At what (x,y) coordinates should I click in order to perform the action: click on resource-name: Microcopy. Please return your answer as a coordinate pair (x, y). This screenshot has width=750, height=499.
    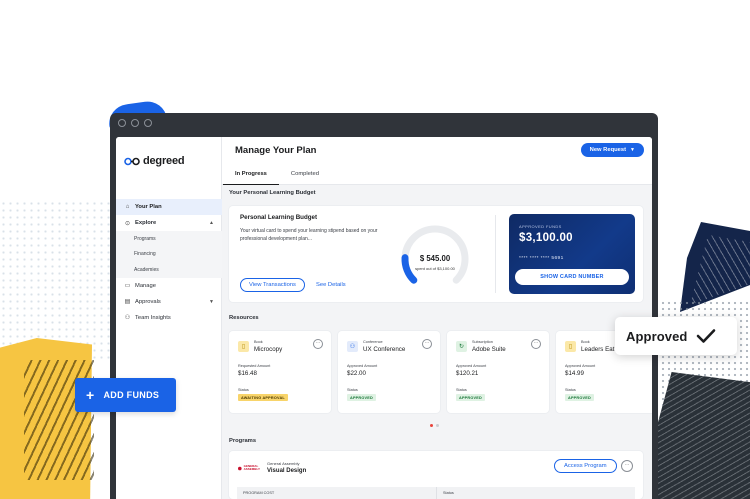
    Looking at the image, I should click on (268, 349).